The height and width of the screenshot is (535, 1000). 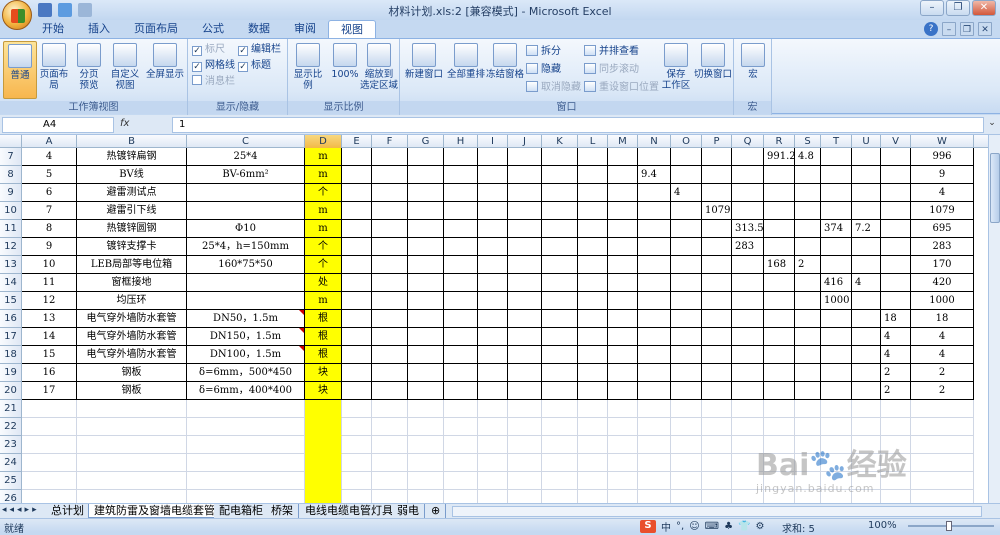 I want to click on reset-window-position-button: 重设窗口位置, so click(x=621, y=87).